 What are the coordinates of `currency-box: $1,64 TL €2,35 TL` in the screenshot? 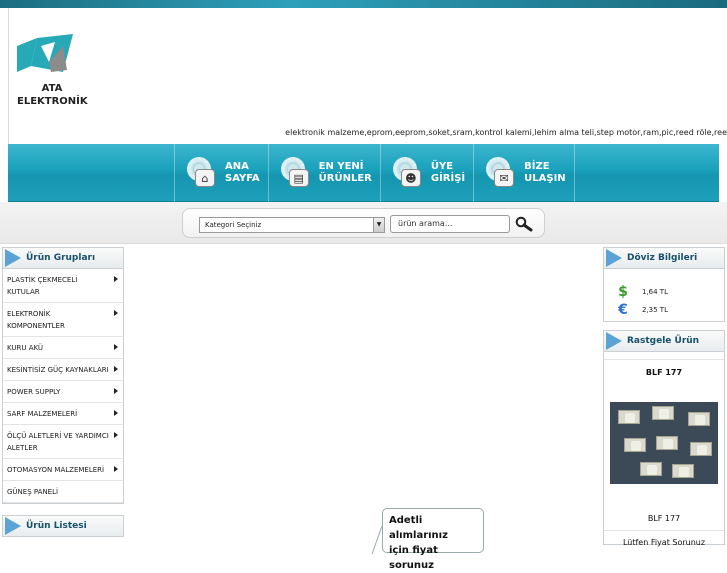 It's located at (664, 295).